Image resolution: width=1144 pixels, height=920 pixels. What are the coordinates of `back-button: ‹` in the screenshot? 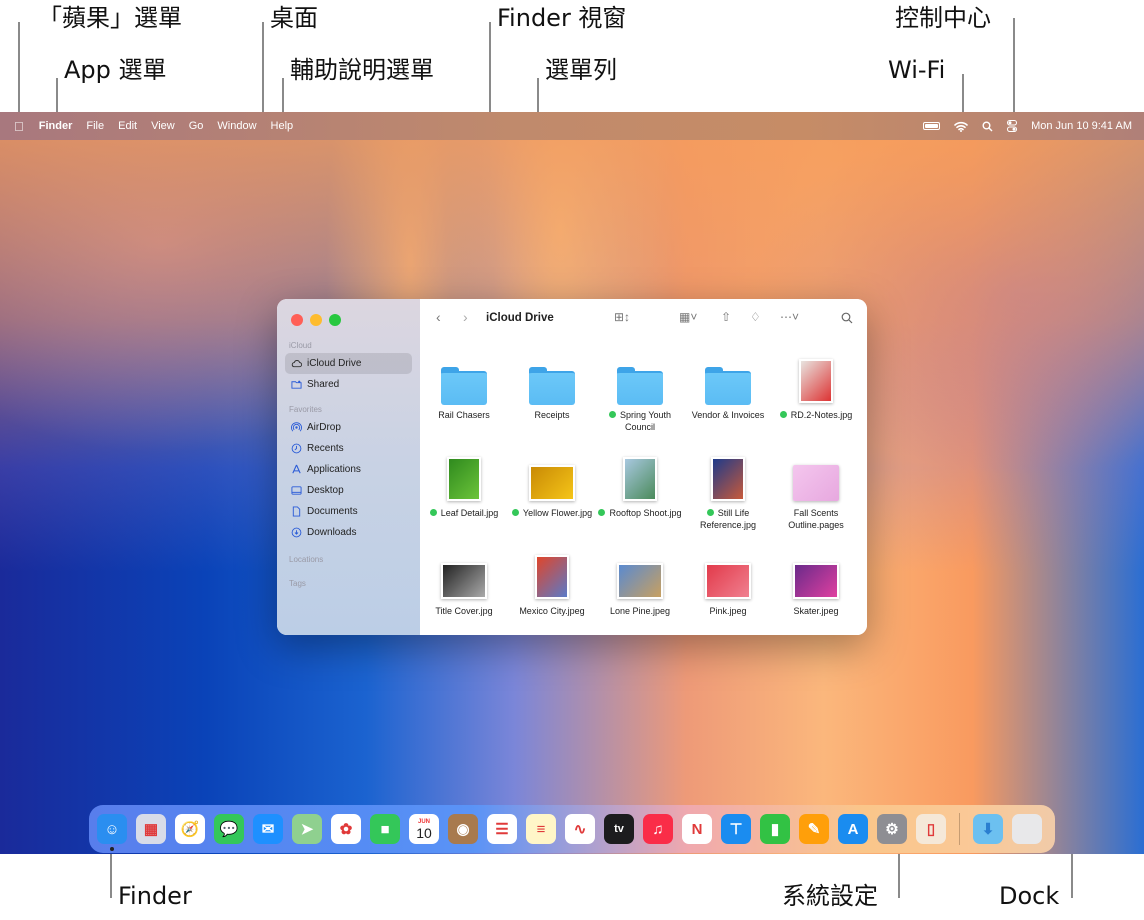 It's located at (438, 317).